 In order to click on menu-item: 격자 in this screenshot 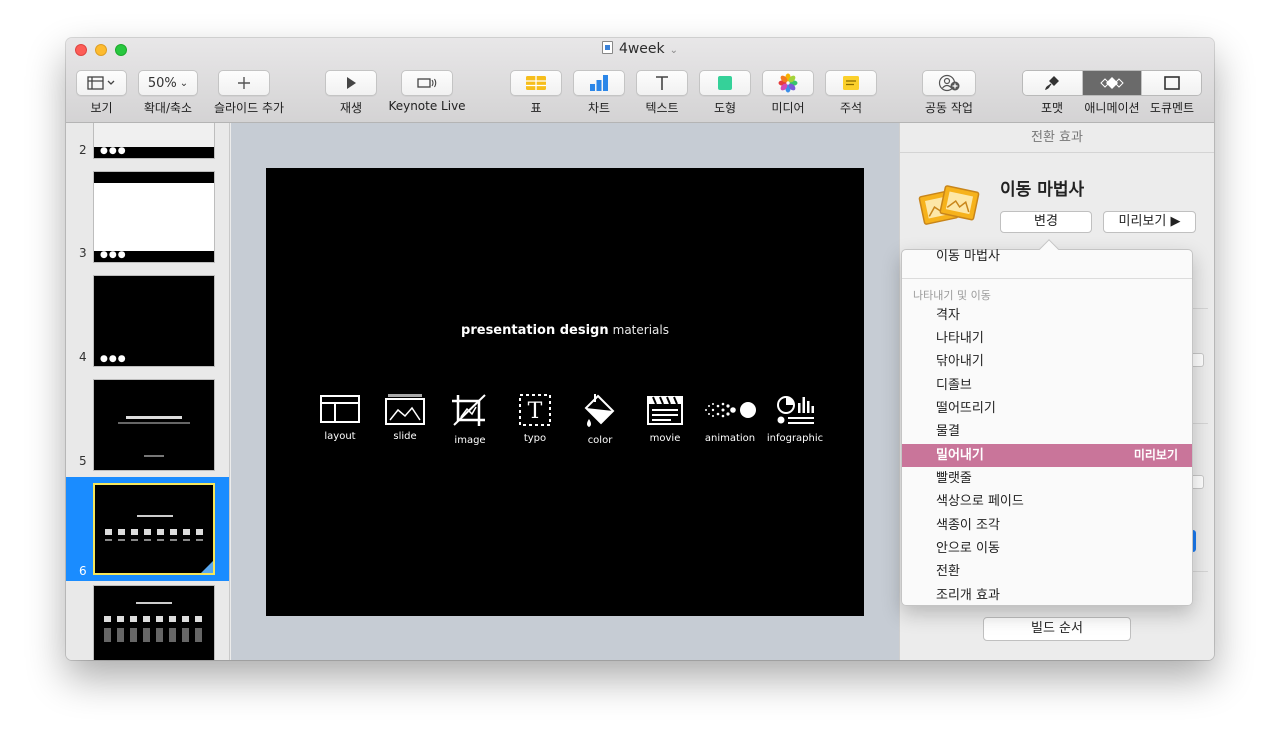, I will do `click(1047, 315)`.